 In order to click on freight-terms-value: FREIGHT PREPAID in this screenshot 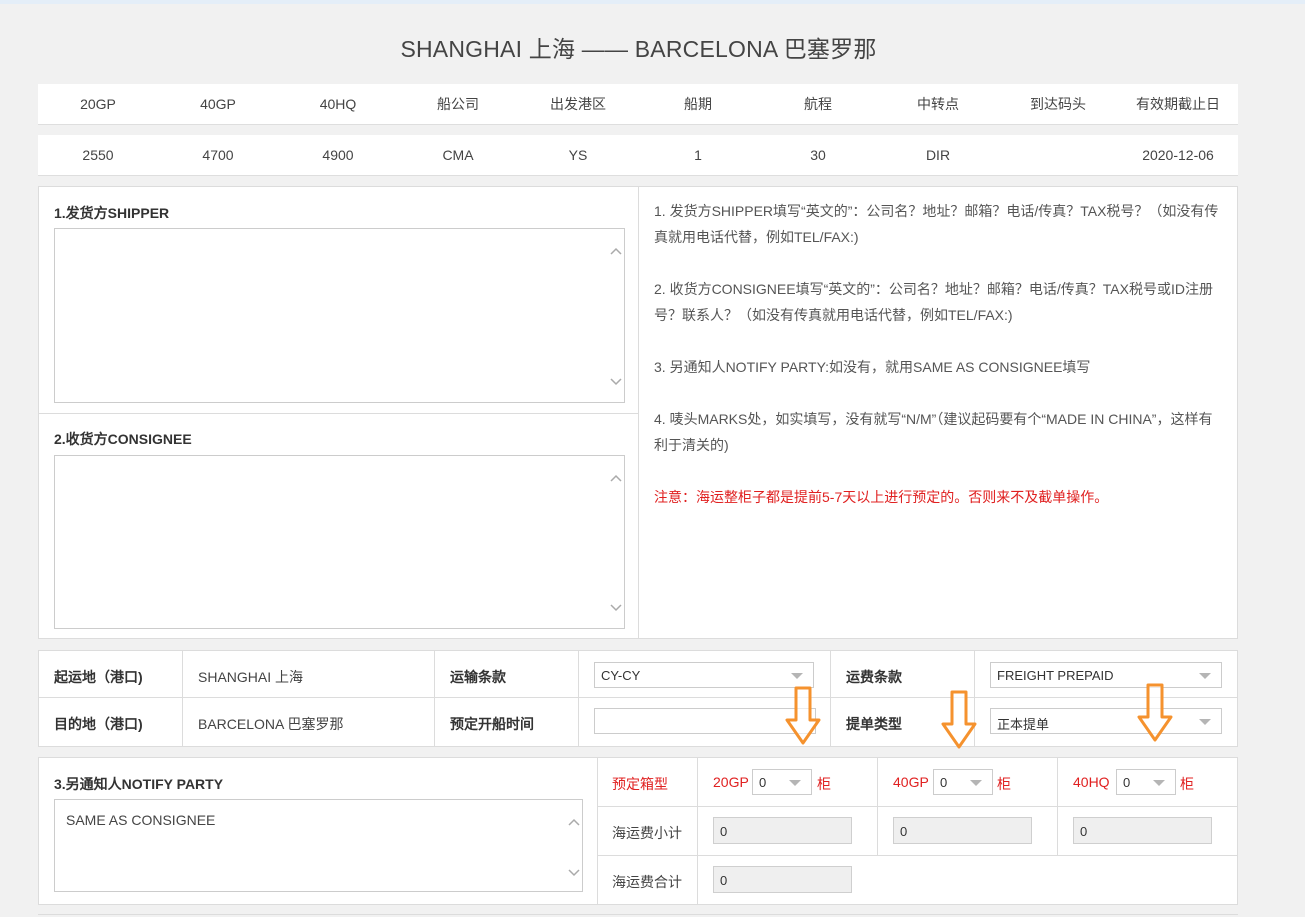, I will do `click(1055, 675)`.